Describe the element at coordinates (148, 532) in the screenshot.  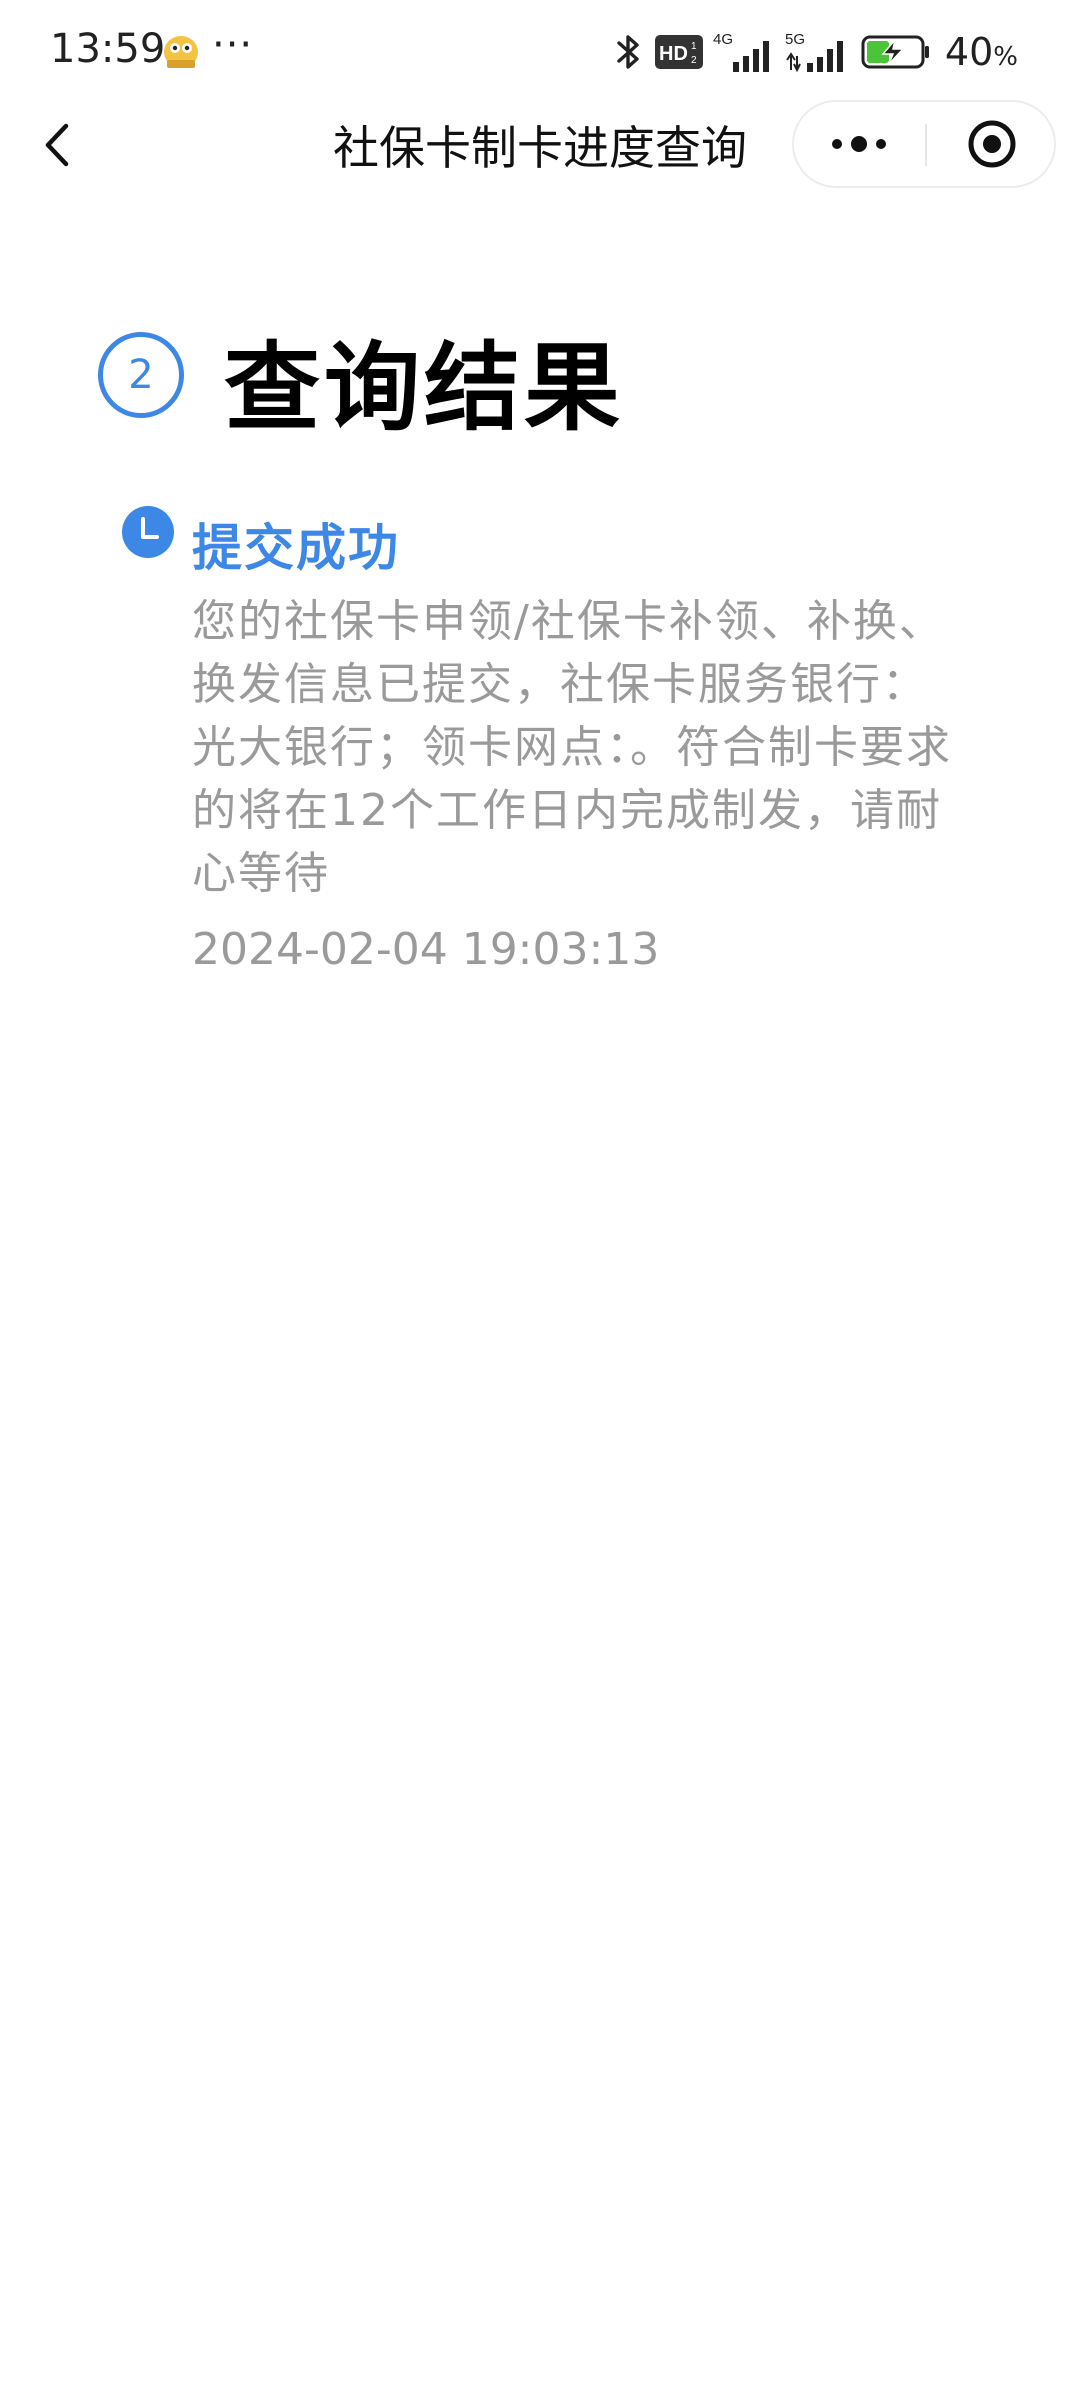
I see `clock-icon` at that location.